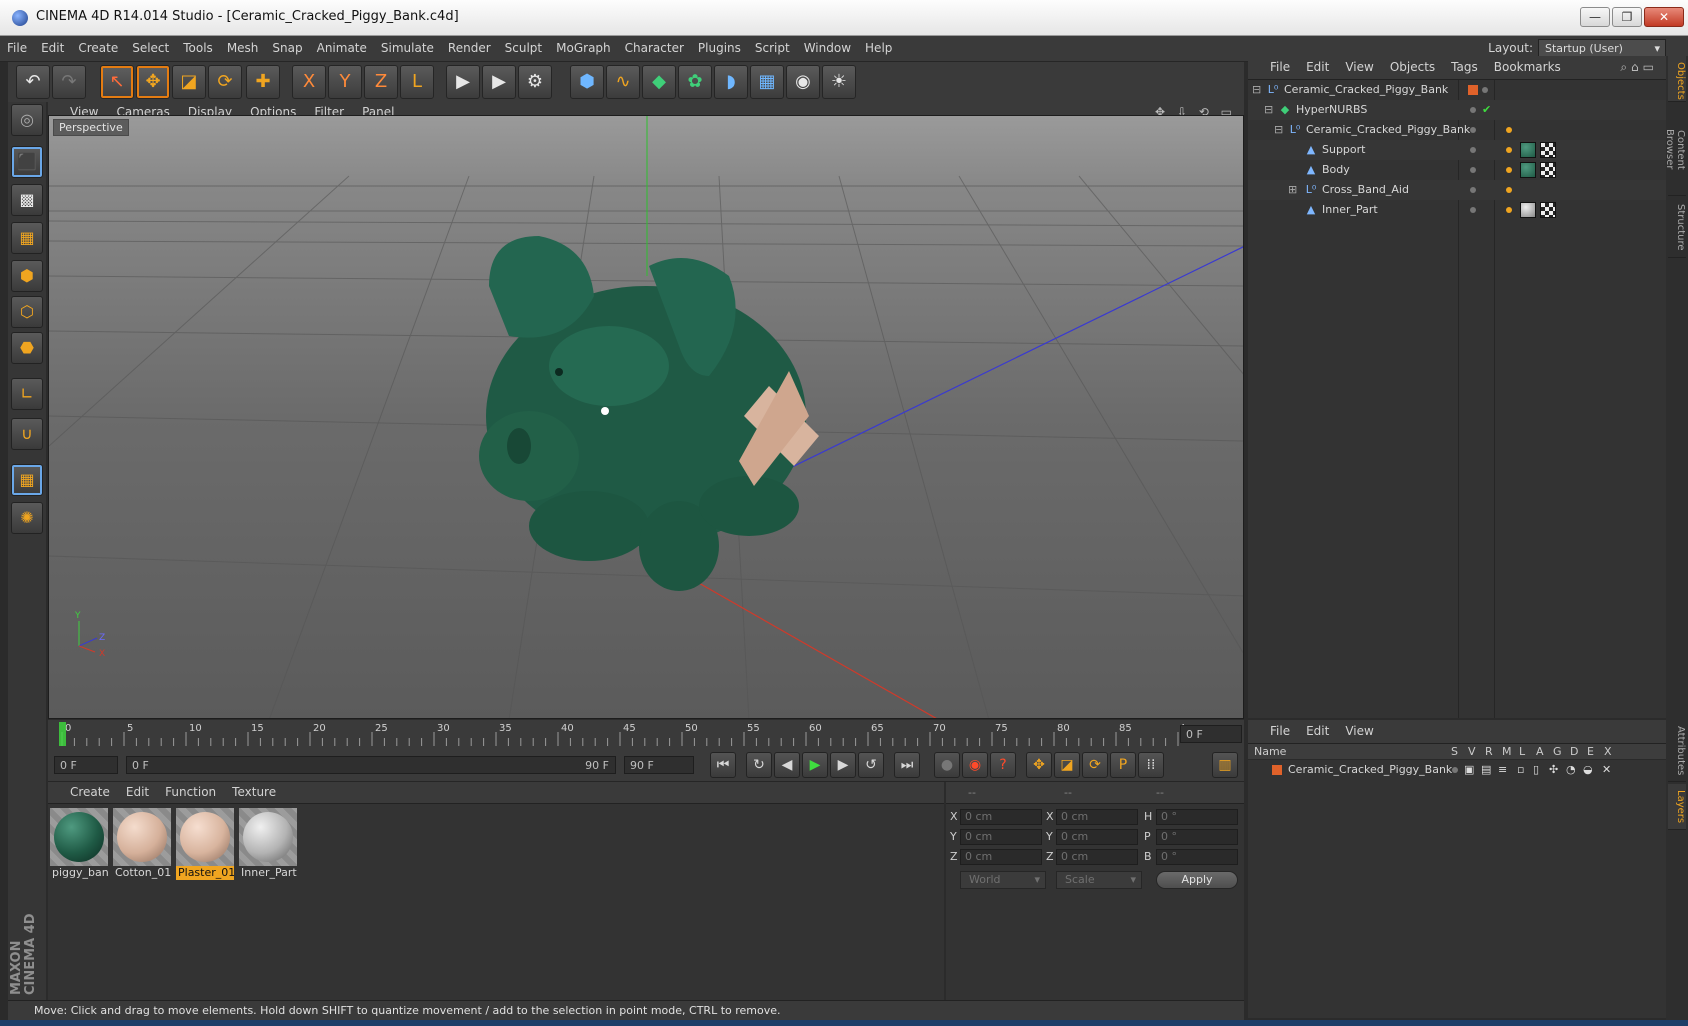 The height and width of the screenshot is (1026, 1688). I want to click on keyframe-selection-button: ?, so click(1003, 765).